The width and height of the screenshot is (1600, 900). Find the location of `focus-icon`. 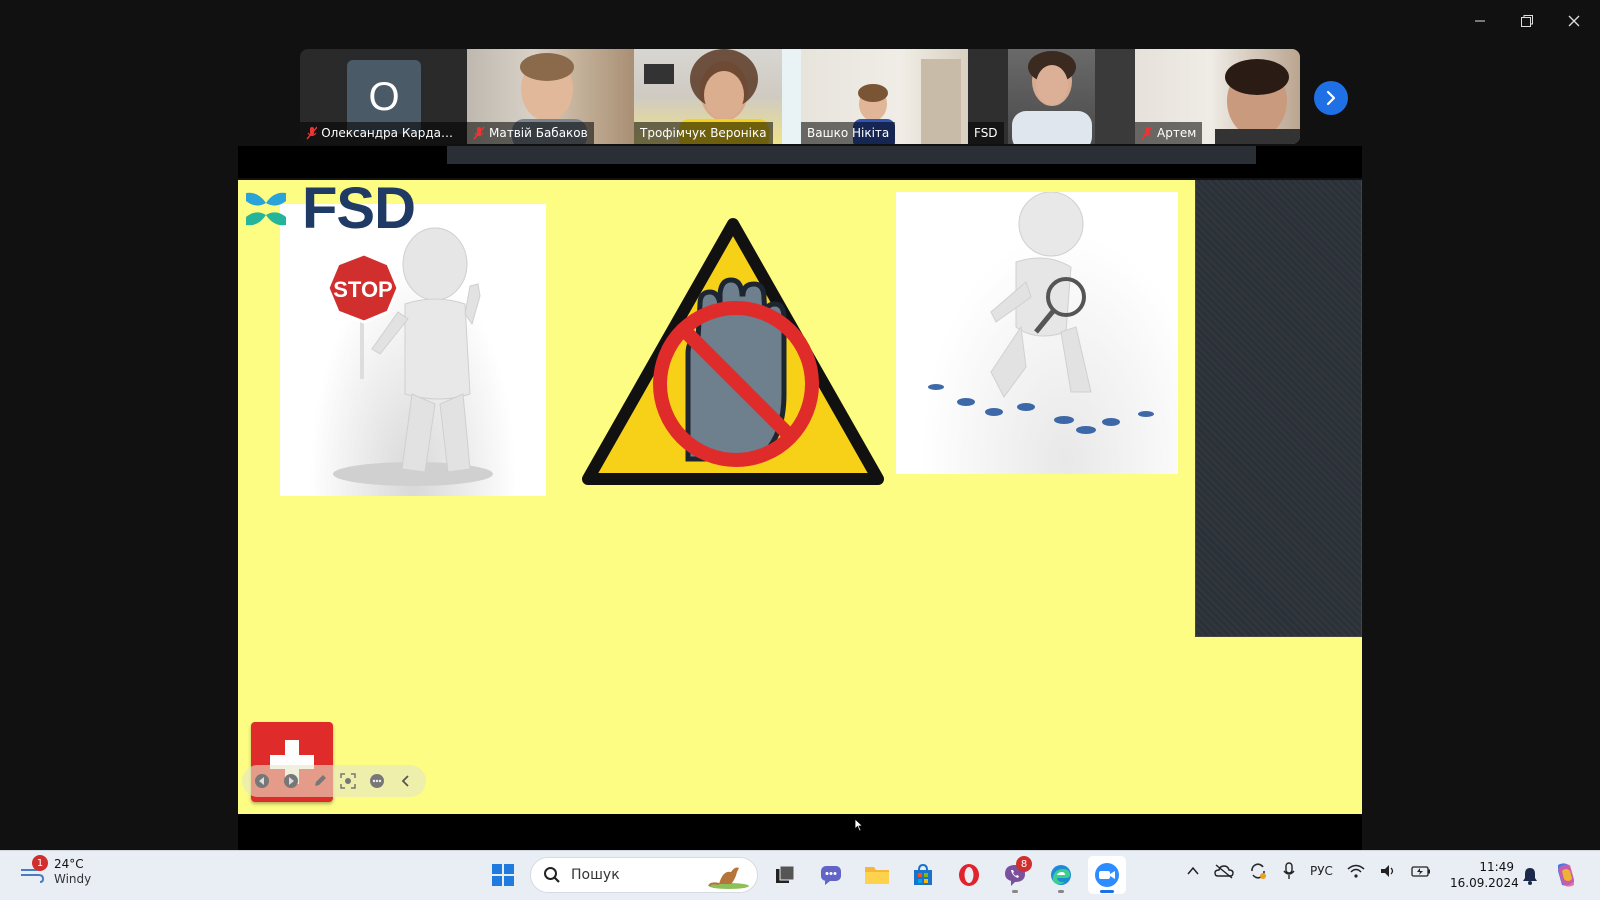

focus-icon is located at coordinates (348, 781).